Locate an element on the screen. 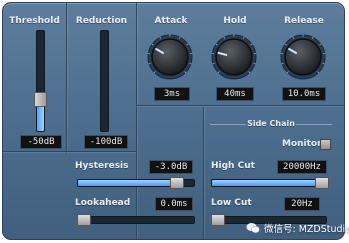  attack-value-field: 3ms is located at coordinates (172, 94).